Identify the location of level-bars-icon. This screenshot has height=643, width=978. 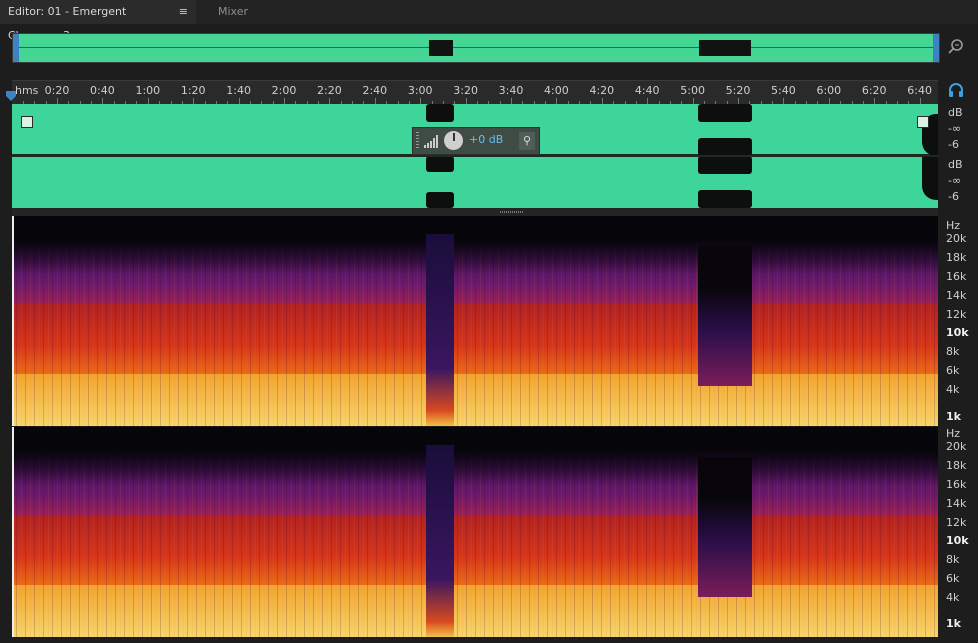
(431, 141).